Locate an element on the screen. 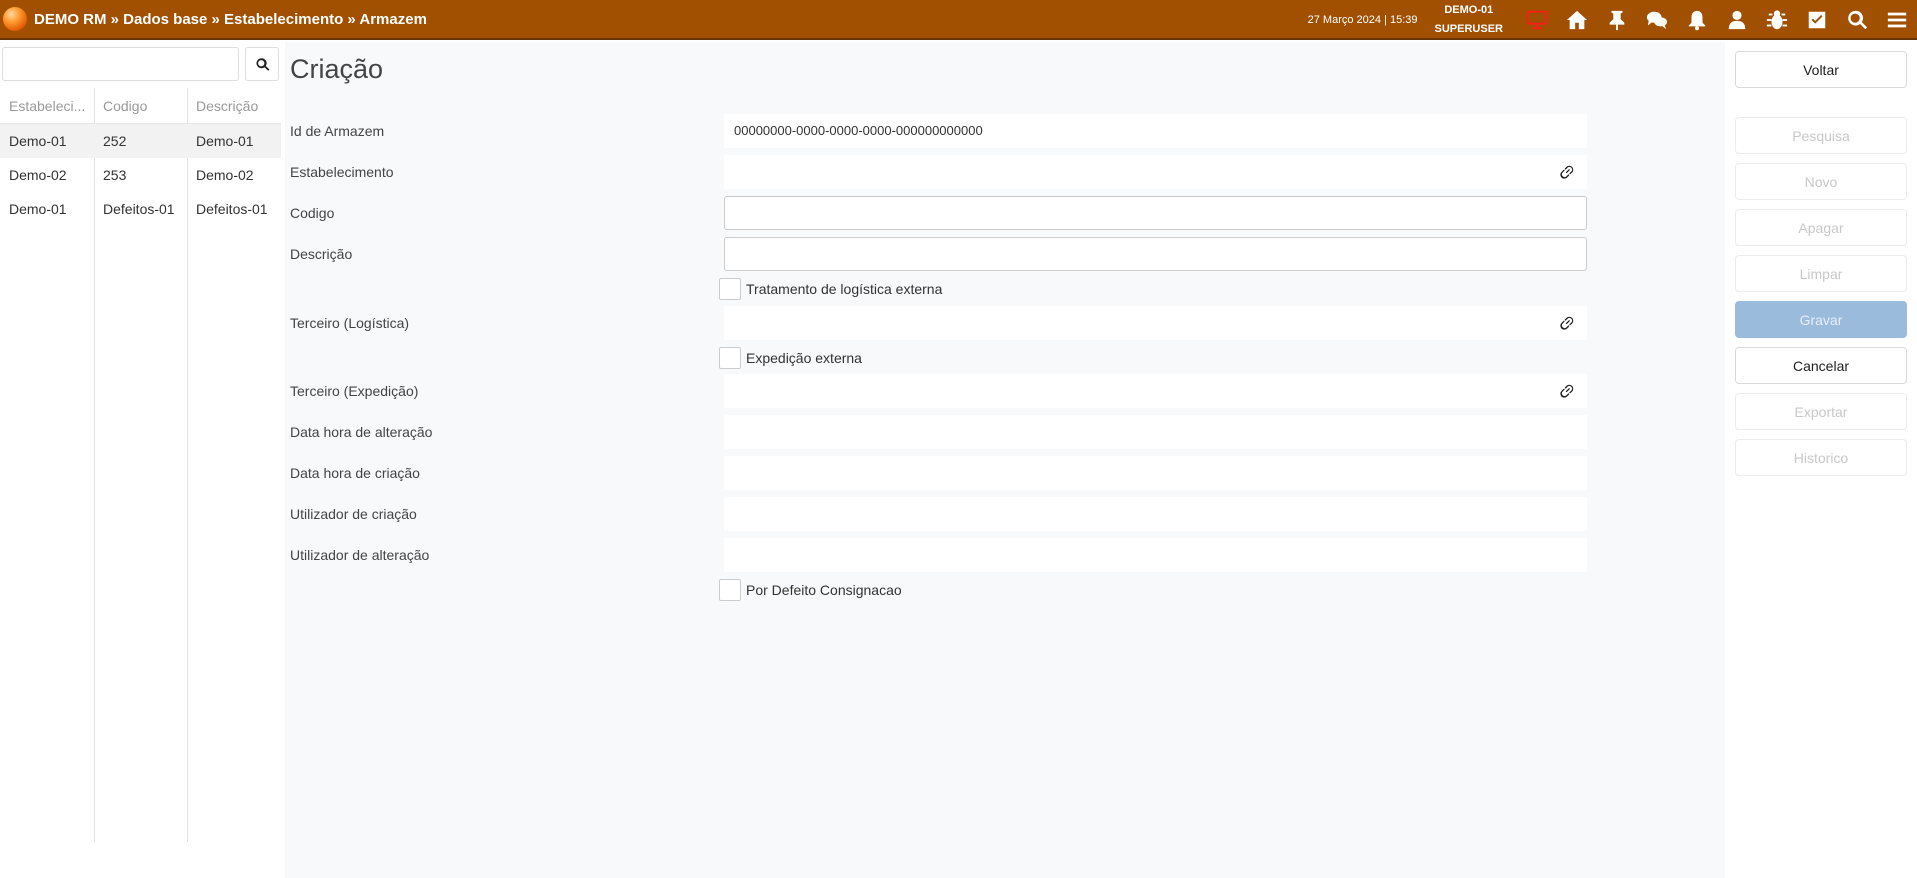  checkbox-label: Por Defeito Consignacao is located at coordinates (824, 590).